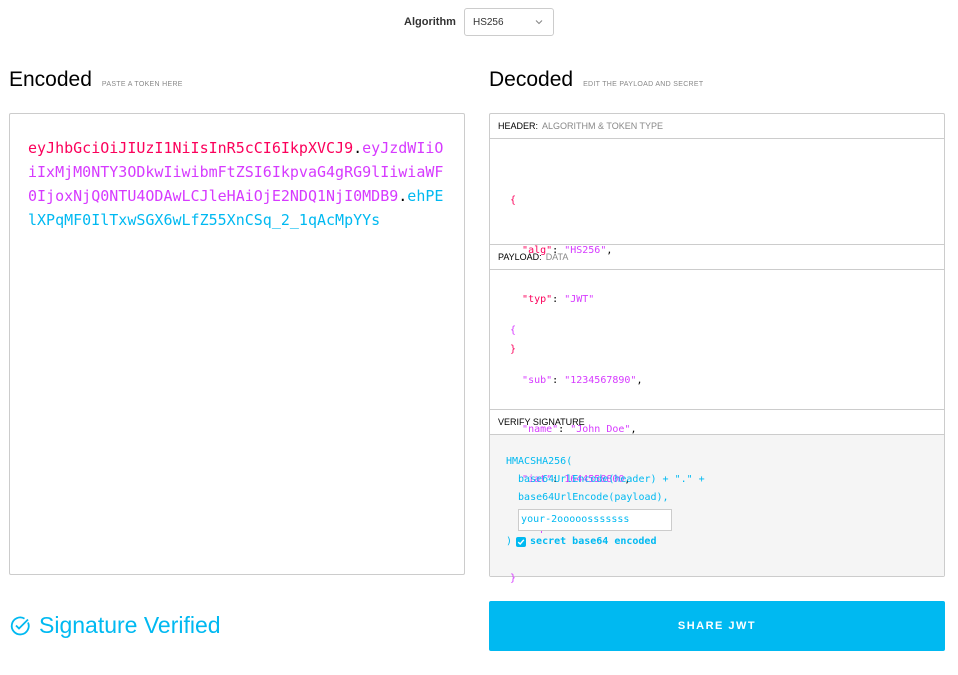 This screenshot has width=958, height=675. What do you see at coordinates (539, 461) in the screenshot?
I see `hmac-line: HMACSHA256(` at bounding box center [539, 461].